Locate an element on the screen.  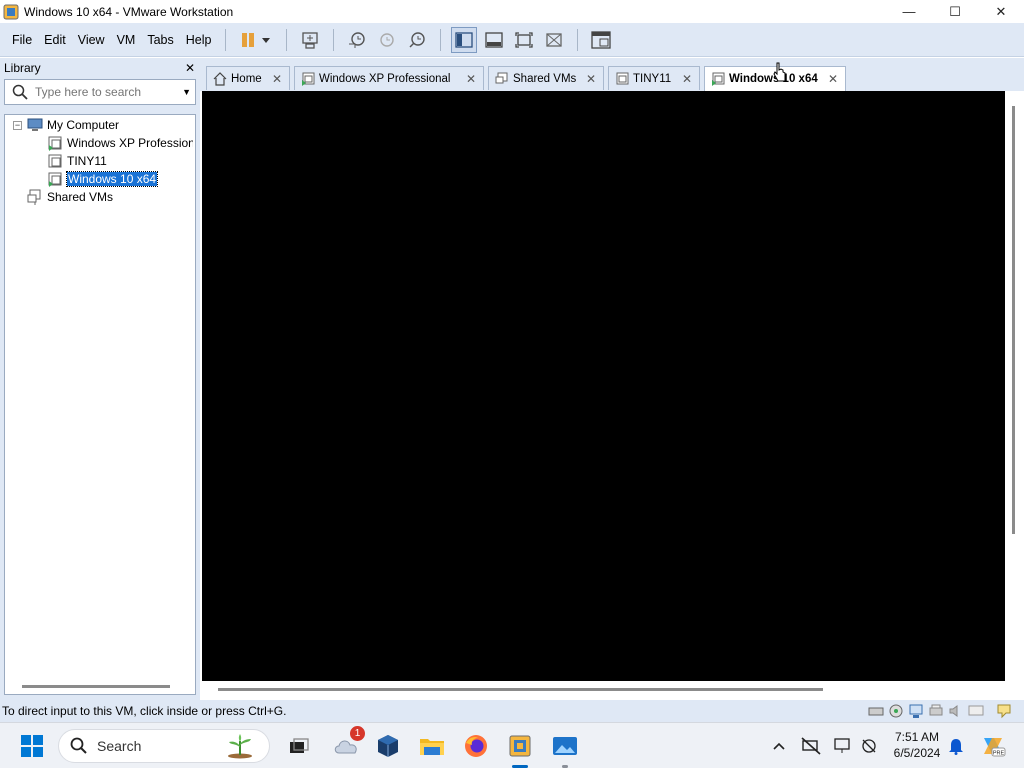
network-adapter-icon is located at coordinates (916, 711).